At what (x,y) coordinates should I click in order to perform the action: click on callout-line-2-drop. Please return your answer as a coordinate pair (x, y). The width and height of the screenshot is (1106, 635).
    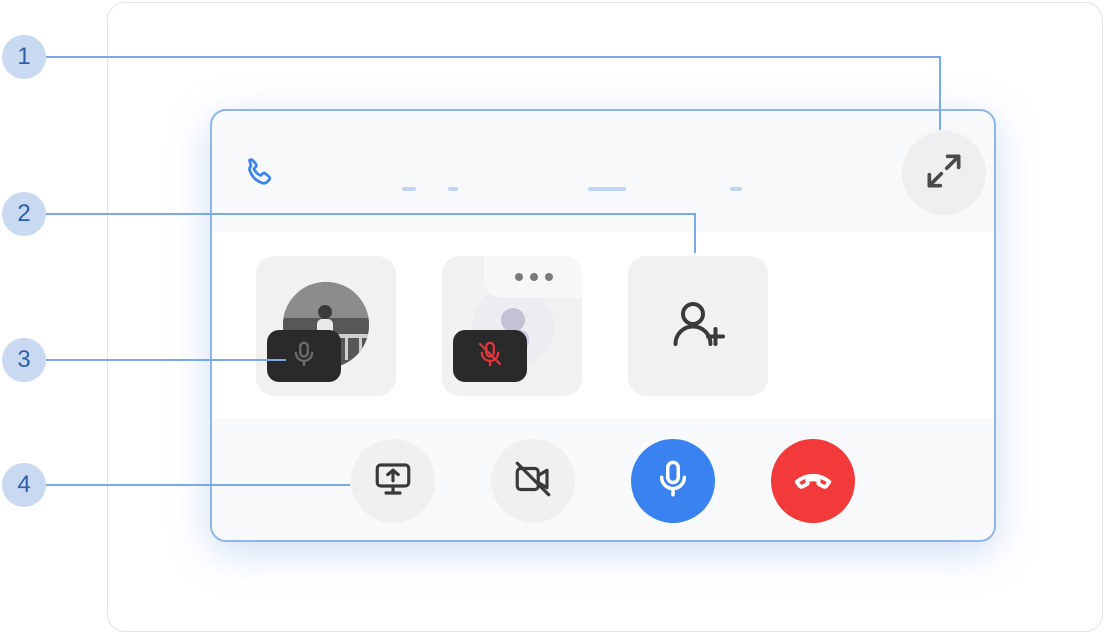
    Looking at the image, I should click on (695, 233).